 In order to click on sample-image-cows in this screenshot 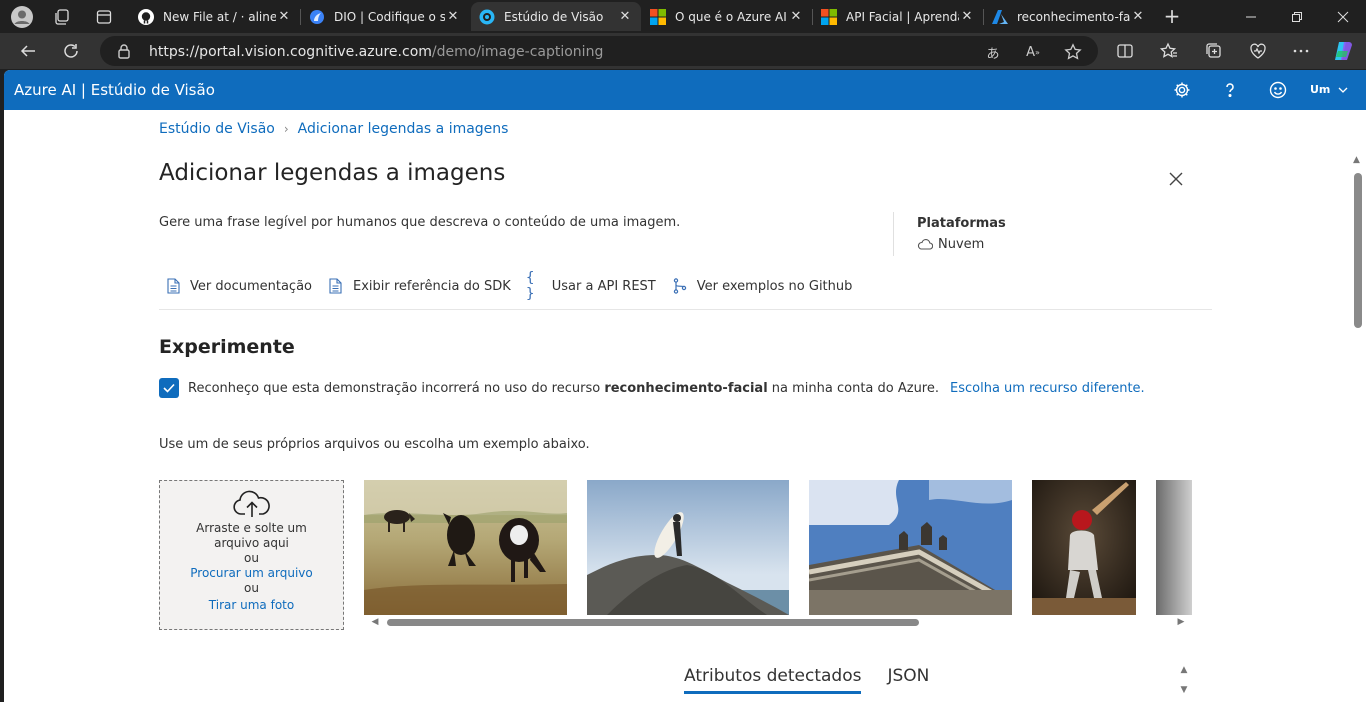, I will do `click(465, 547)`.